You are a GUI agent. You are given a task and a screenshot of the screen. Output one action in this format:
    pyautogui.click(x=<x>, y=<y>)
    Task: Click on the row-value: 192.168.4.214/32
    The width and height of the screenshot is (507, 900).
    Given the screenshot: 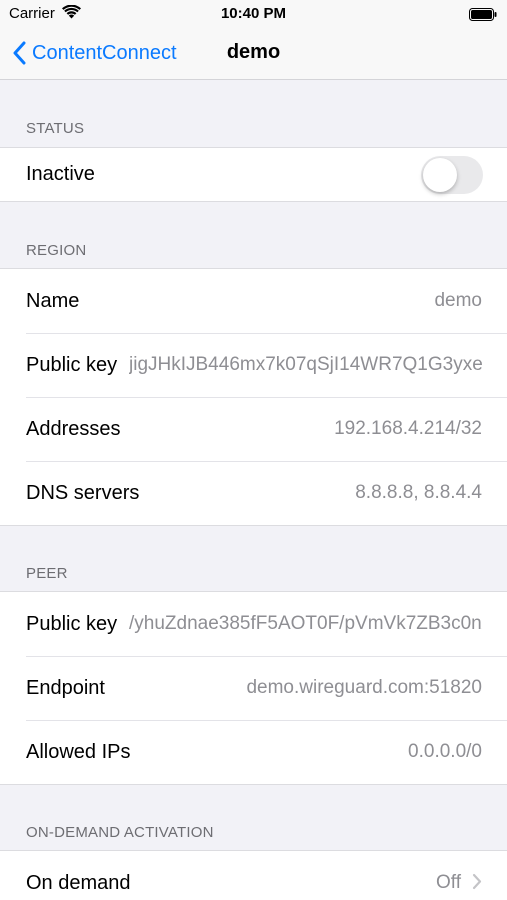 What is the action you would take?
    pyautogui.click(x=408, y=428)
    